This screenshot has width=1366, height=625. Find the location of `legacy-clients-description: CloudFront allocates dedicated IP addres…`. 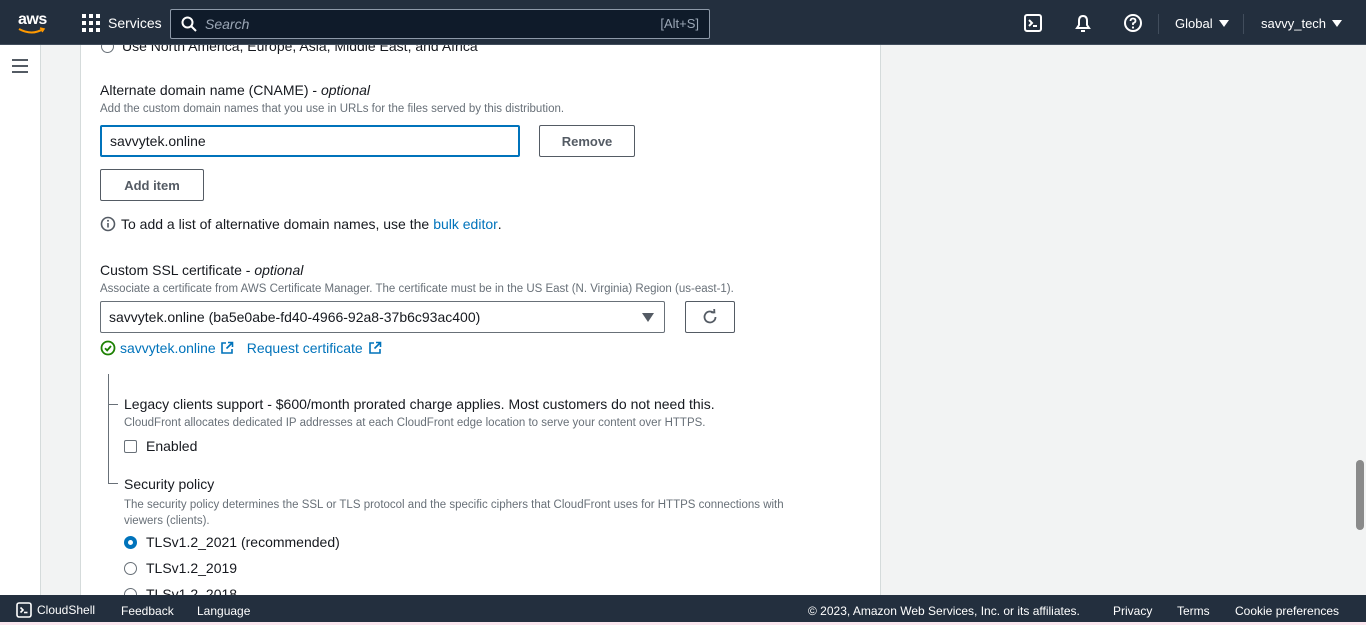

legacy-clients-description: CloudFront allocates dedicated IP addres… is located at coordinates (415, 423).